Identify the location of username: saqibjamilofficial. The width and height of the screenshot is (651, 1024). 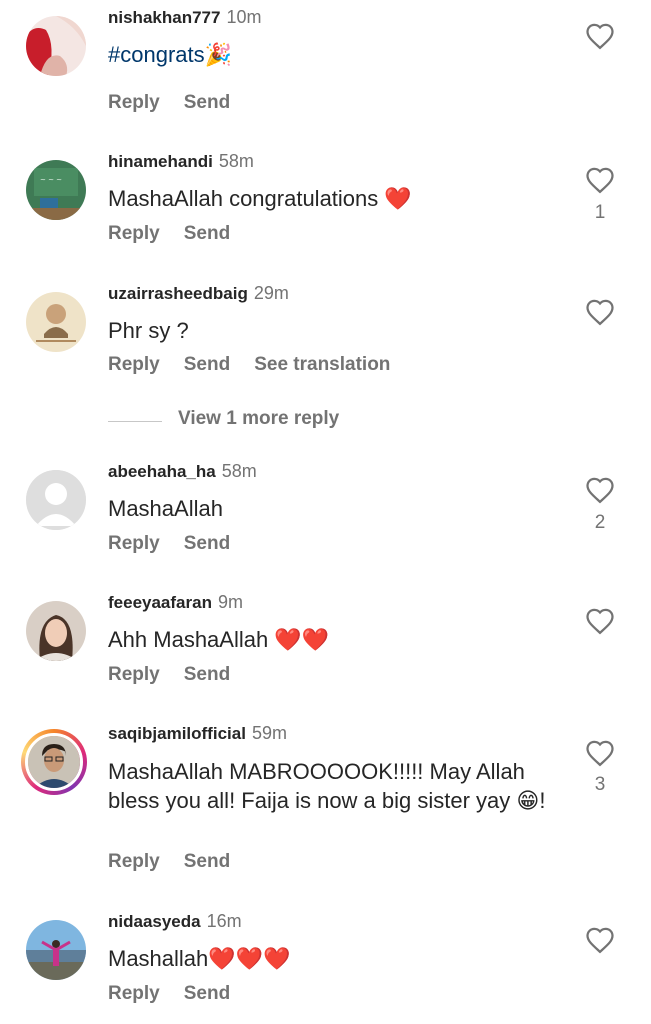
(177, 733).